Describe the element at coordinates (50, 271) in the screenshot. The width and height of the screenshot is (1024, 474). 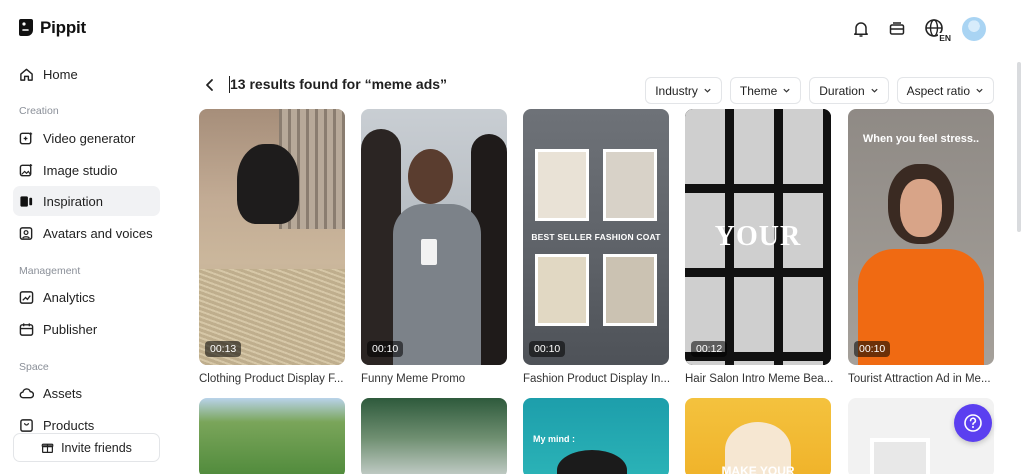
I see `section-label-management: Management` at that location.